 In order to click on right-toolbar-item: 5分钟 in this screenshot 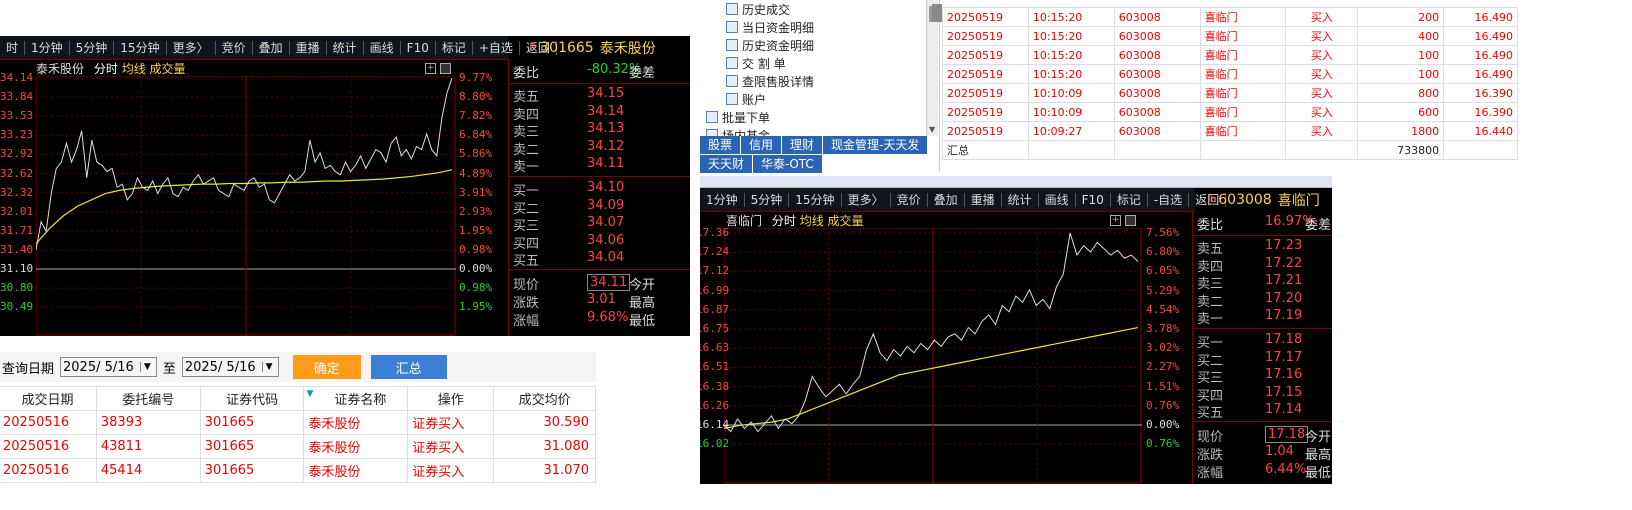, I will do `click(767, 199)`.